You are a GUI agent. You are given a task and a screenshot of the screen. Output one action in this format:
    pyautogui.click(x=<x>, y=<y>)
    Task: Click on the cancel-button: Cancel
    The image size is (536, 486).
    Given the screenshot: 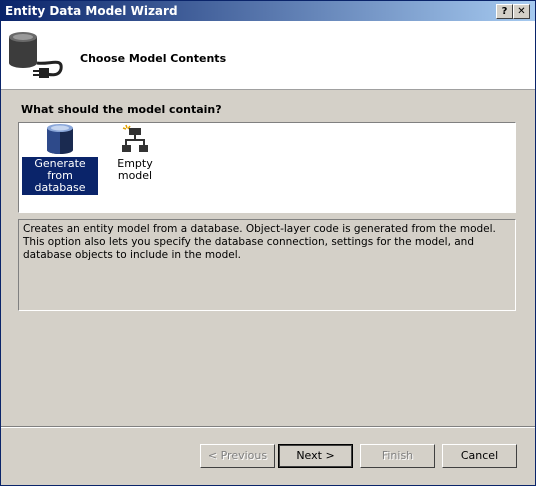 What is the action you would take?
    pyautogui.click(x=479, y=456)
    